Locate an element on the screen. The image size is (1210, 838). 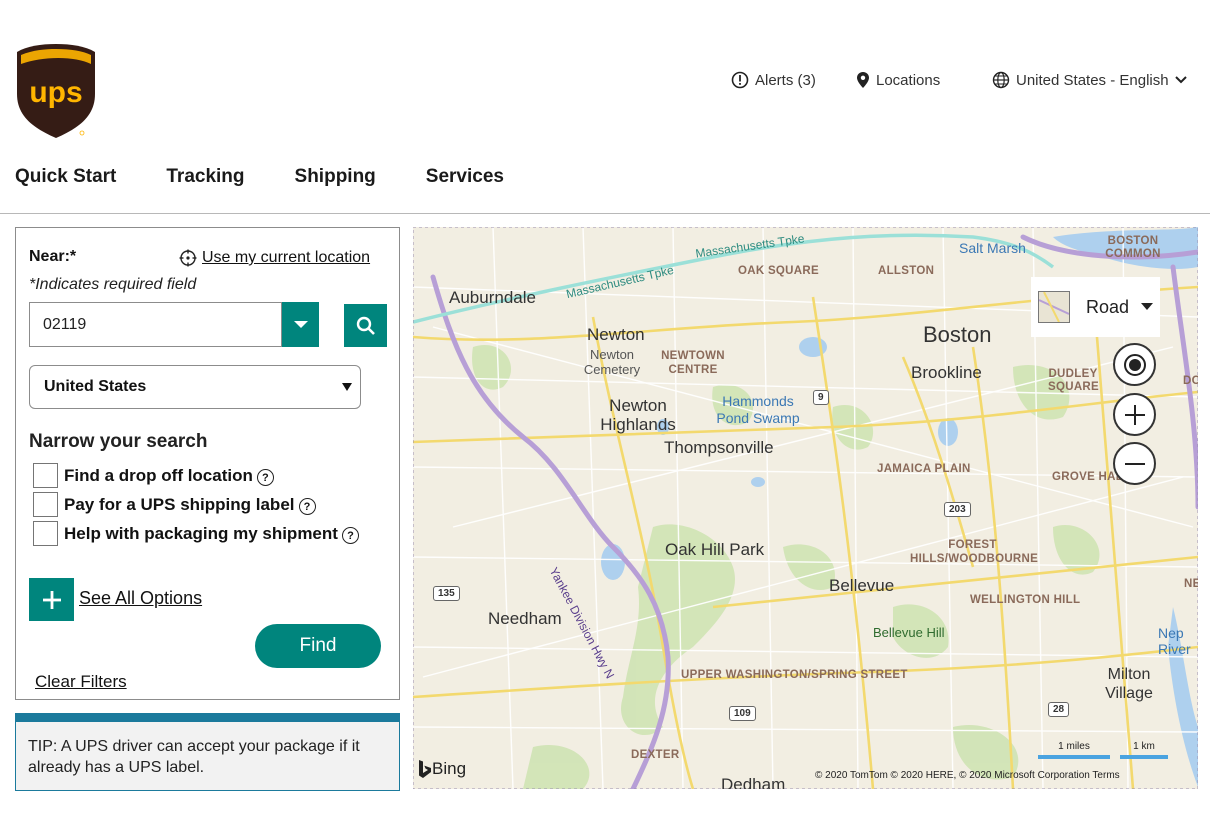
use-location-label: Use my current location is located at coordinates (286, 258).